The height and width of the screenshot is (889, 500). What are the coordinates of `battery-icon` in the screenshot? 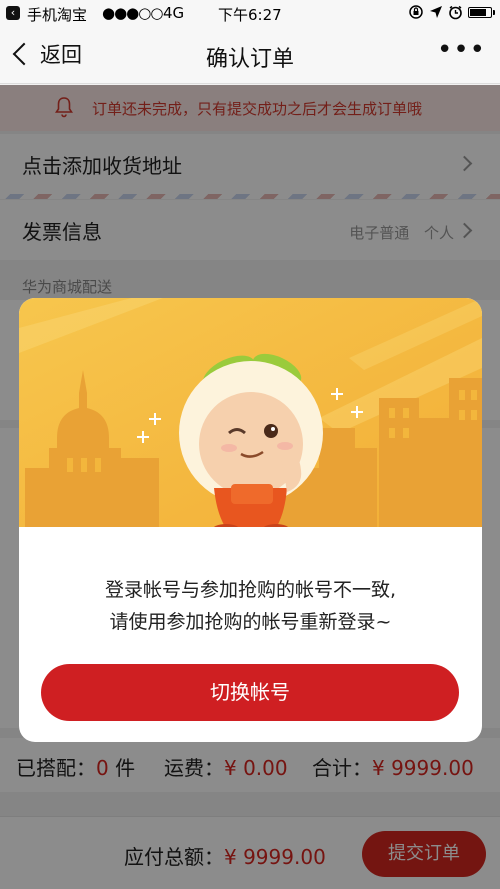 It's located at (481, 12).